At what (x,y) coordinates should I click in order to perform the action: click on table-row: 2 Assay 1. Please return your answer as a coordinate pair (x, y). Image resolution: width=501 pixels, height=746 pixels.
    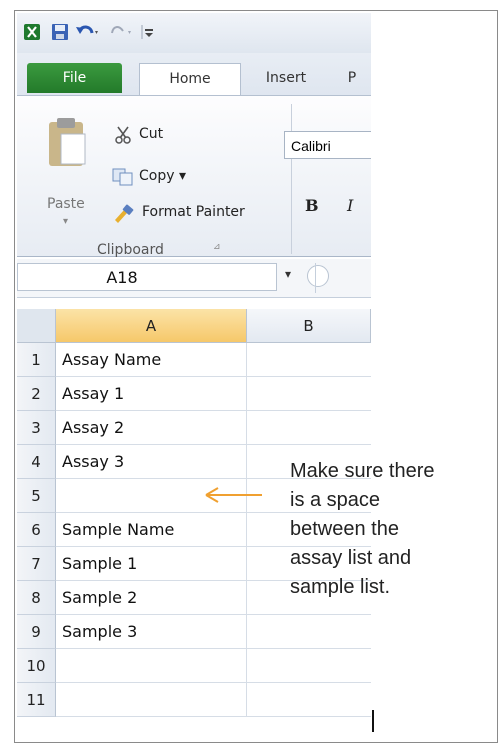
    Looking at the image, I should click on (194, 394).